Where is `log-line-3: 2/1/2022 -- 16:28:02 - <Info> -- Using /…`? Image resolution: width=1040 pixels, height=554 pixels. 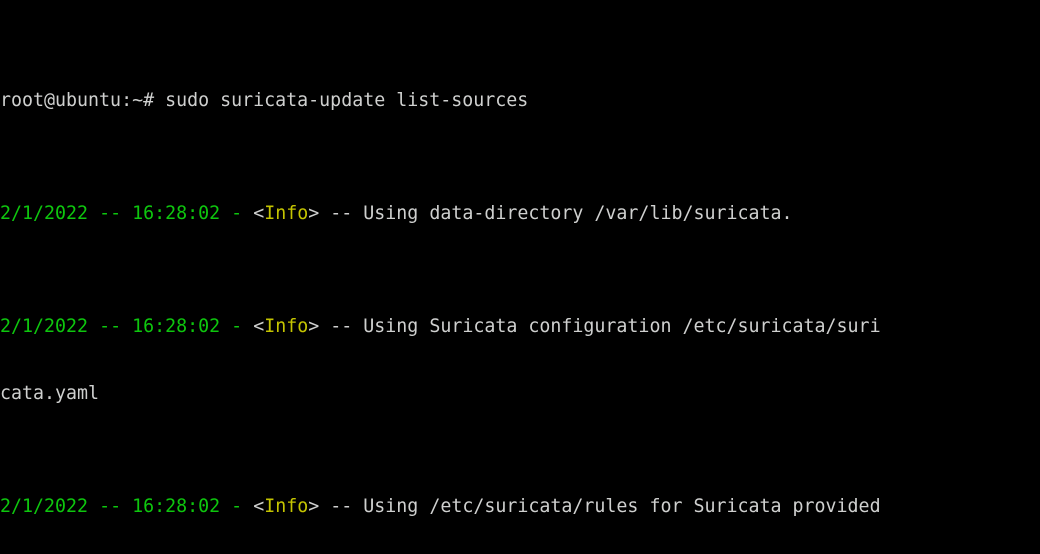
log-line-3: 2/1/2022 -- 16:28:02 - <Info> -- Using /… is located at coordinates (520, 507).